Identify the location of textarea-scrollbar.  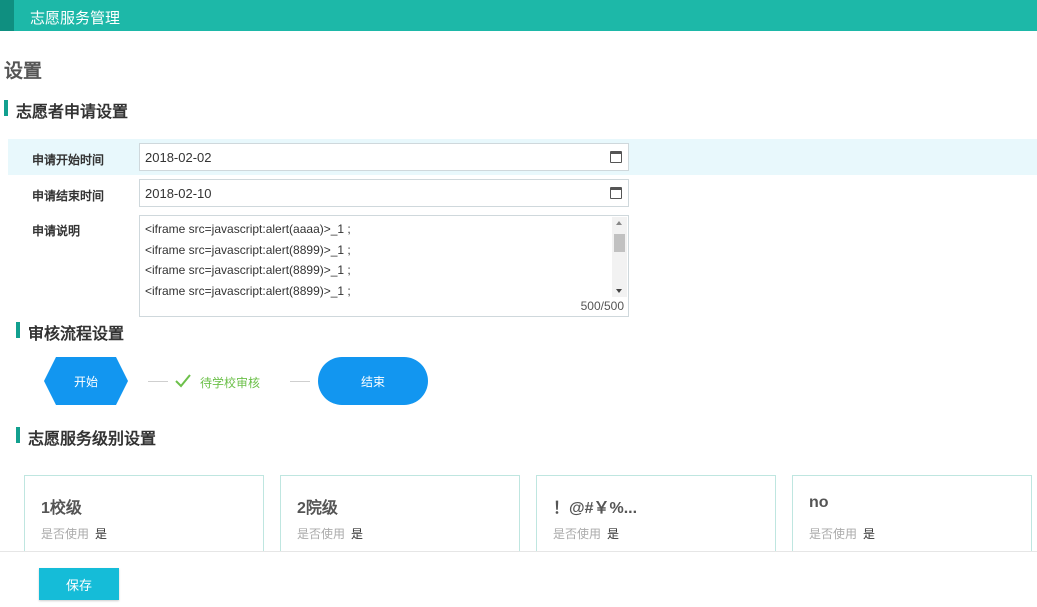
(619, 257).